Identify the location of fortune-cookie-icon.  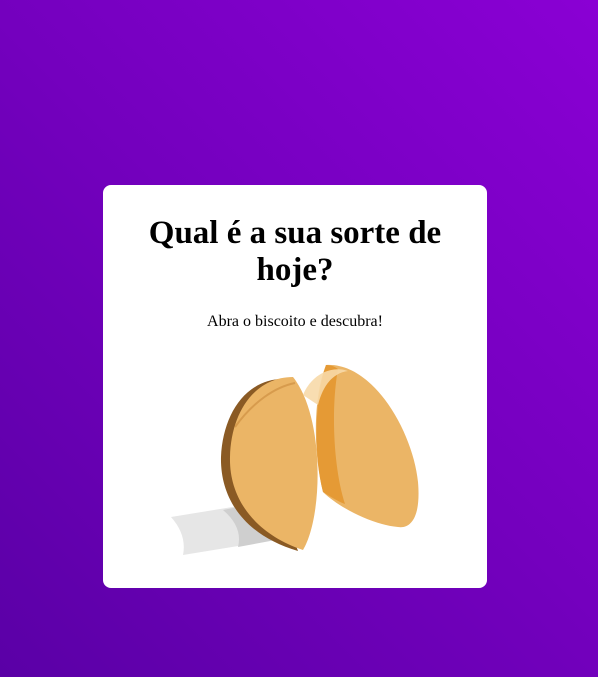
(298, 459).